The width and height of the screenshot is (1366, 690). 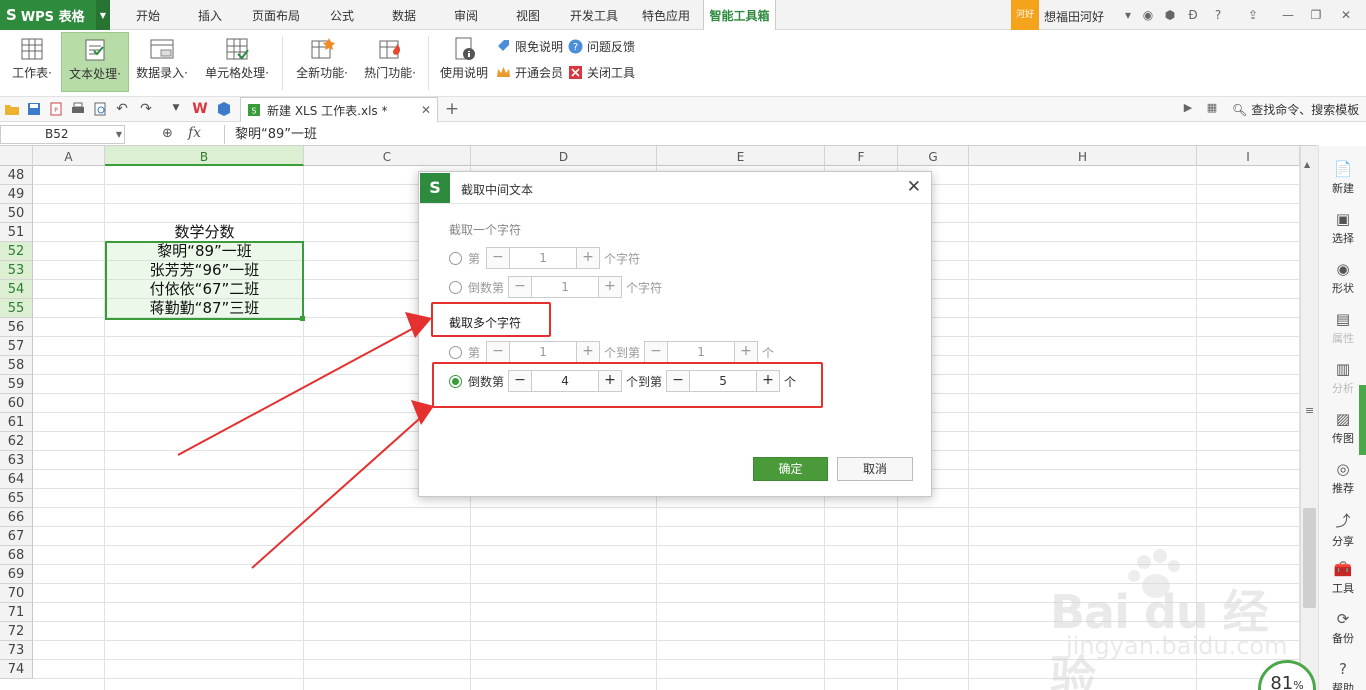 I want to click on new-tab-icon: +, so click(x=452, y=109).